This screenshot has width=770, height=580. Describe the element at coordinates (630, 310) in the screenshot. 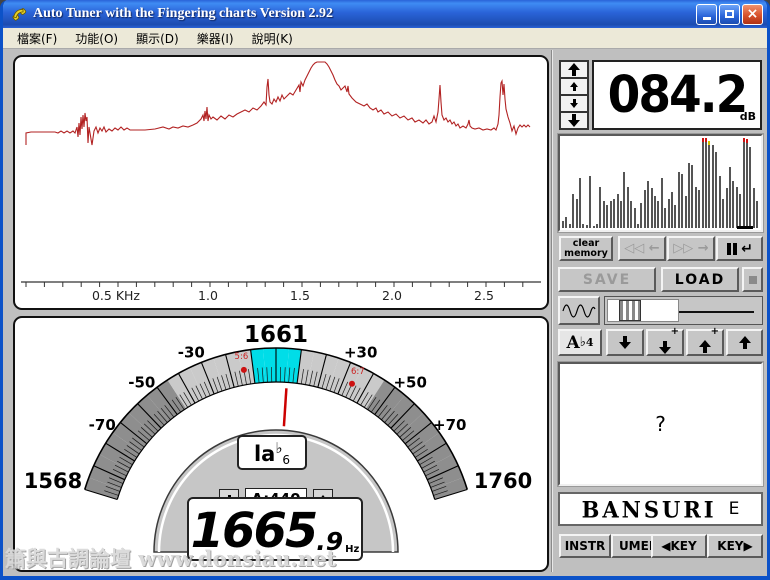

I see `slider-thumb` at that location.